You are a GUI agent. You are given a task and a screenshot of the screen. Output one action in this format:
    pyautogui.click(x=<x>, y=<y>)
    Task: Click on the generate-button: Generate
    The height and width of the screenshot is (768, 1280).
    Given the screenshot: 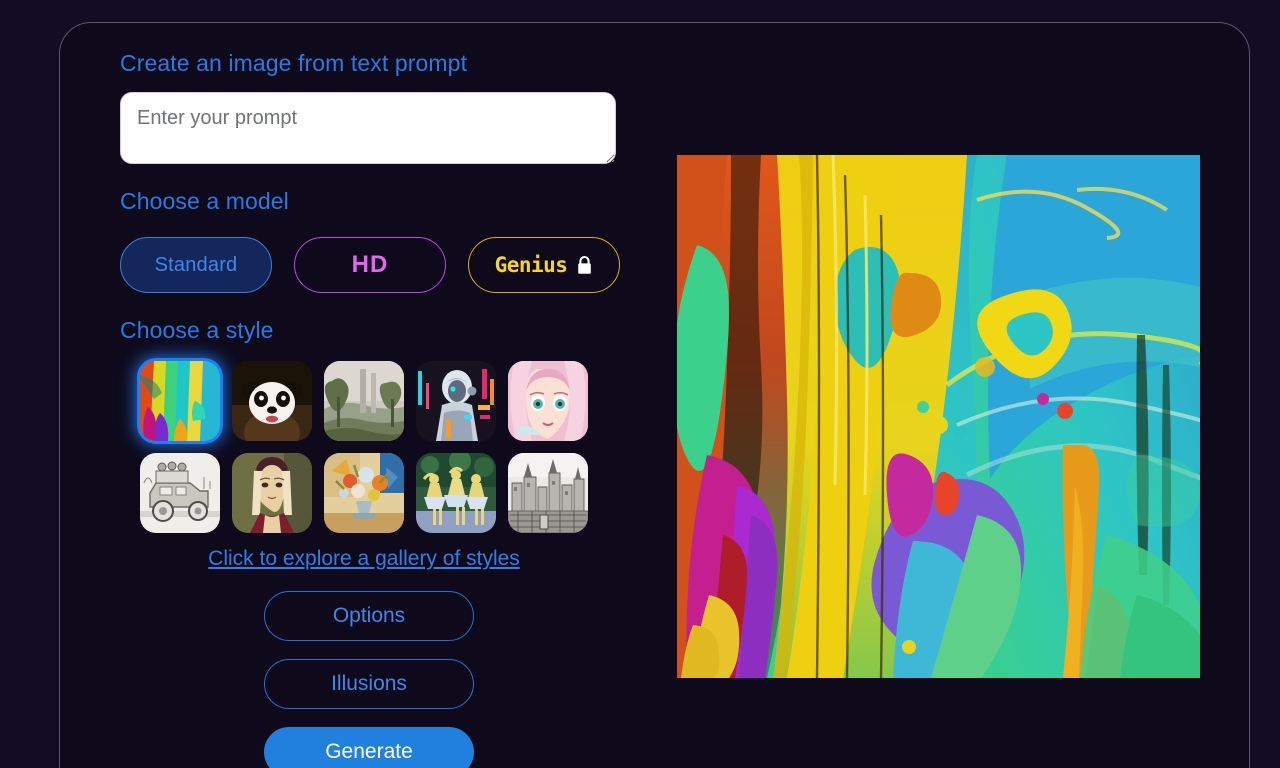 What is the action you would take?
    pyautogui.click(x=369, y=747)
    